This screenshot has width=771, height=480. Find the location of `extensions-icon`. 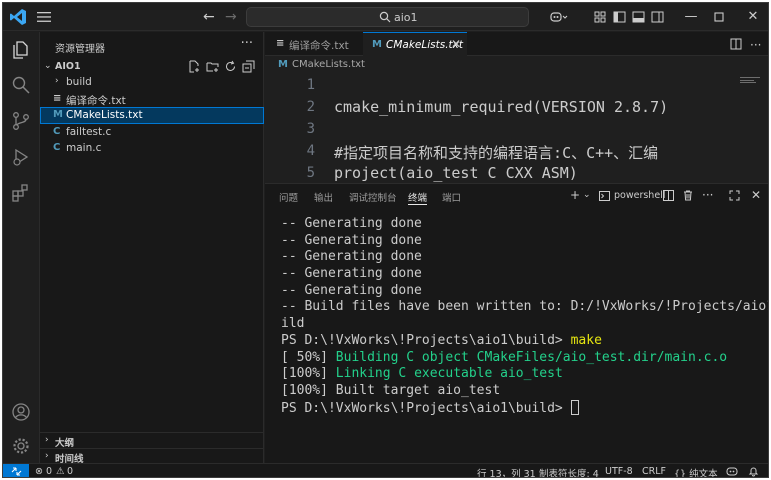

extensions-icon is located at coordinates (21, 193).